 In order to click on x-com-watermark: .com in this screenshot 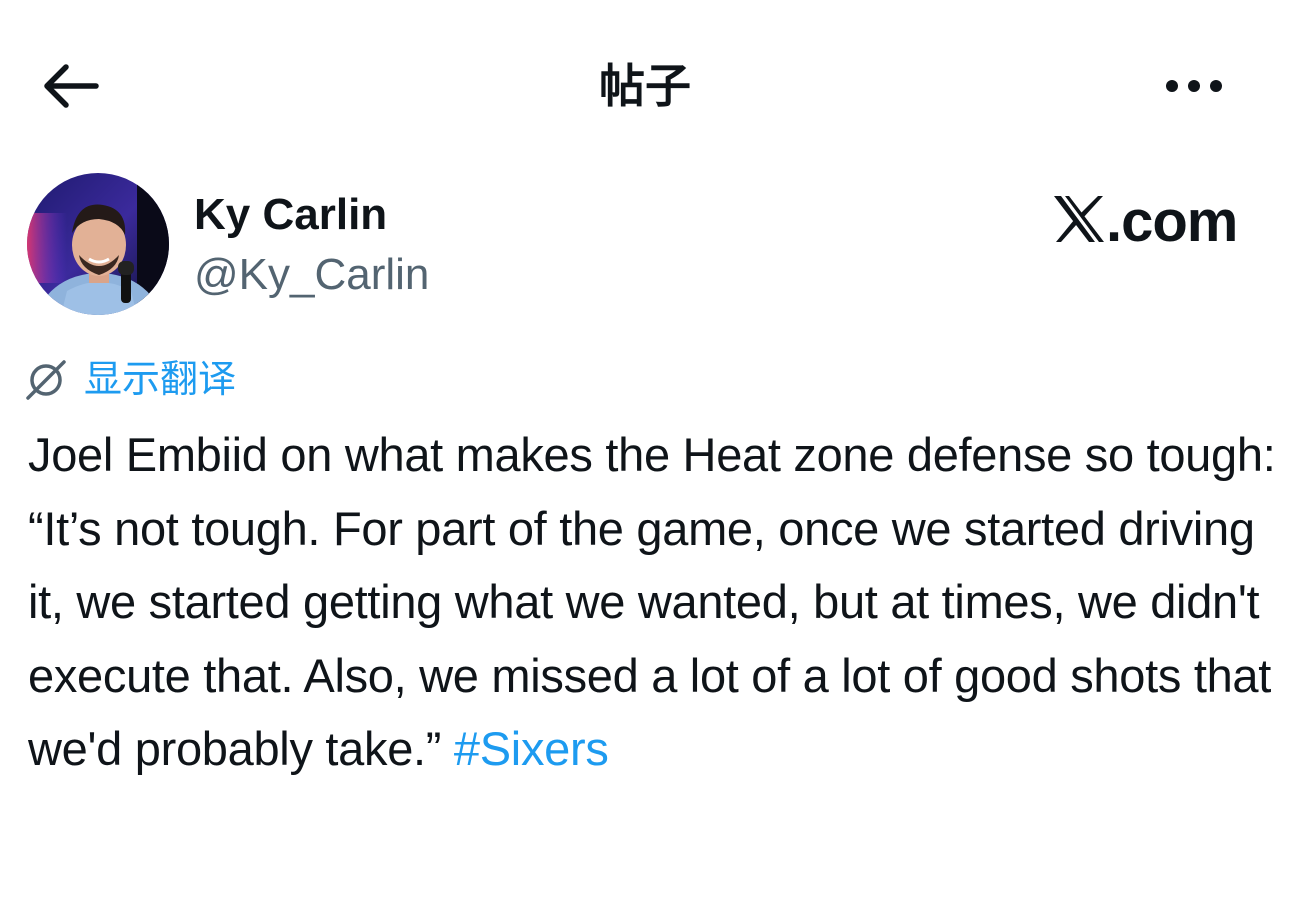, I will do `click(1150, 222)`.